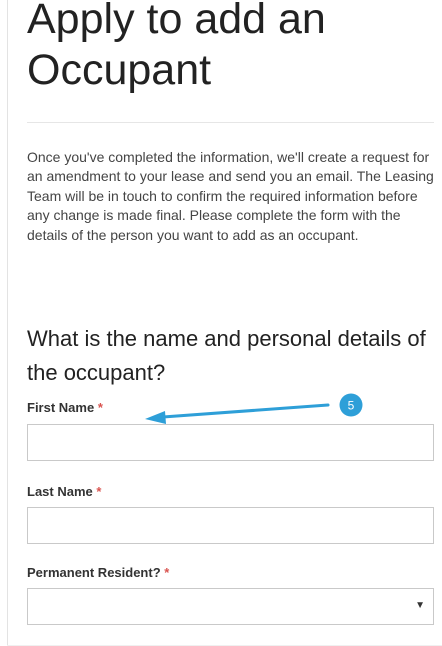 The image size is (442, 646). What do you see at coordinates (155, 417) in the screenshot?
I see `arrow-left-icon` at bounding box center [155, 417].